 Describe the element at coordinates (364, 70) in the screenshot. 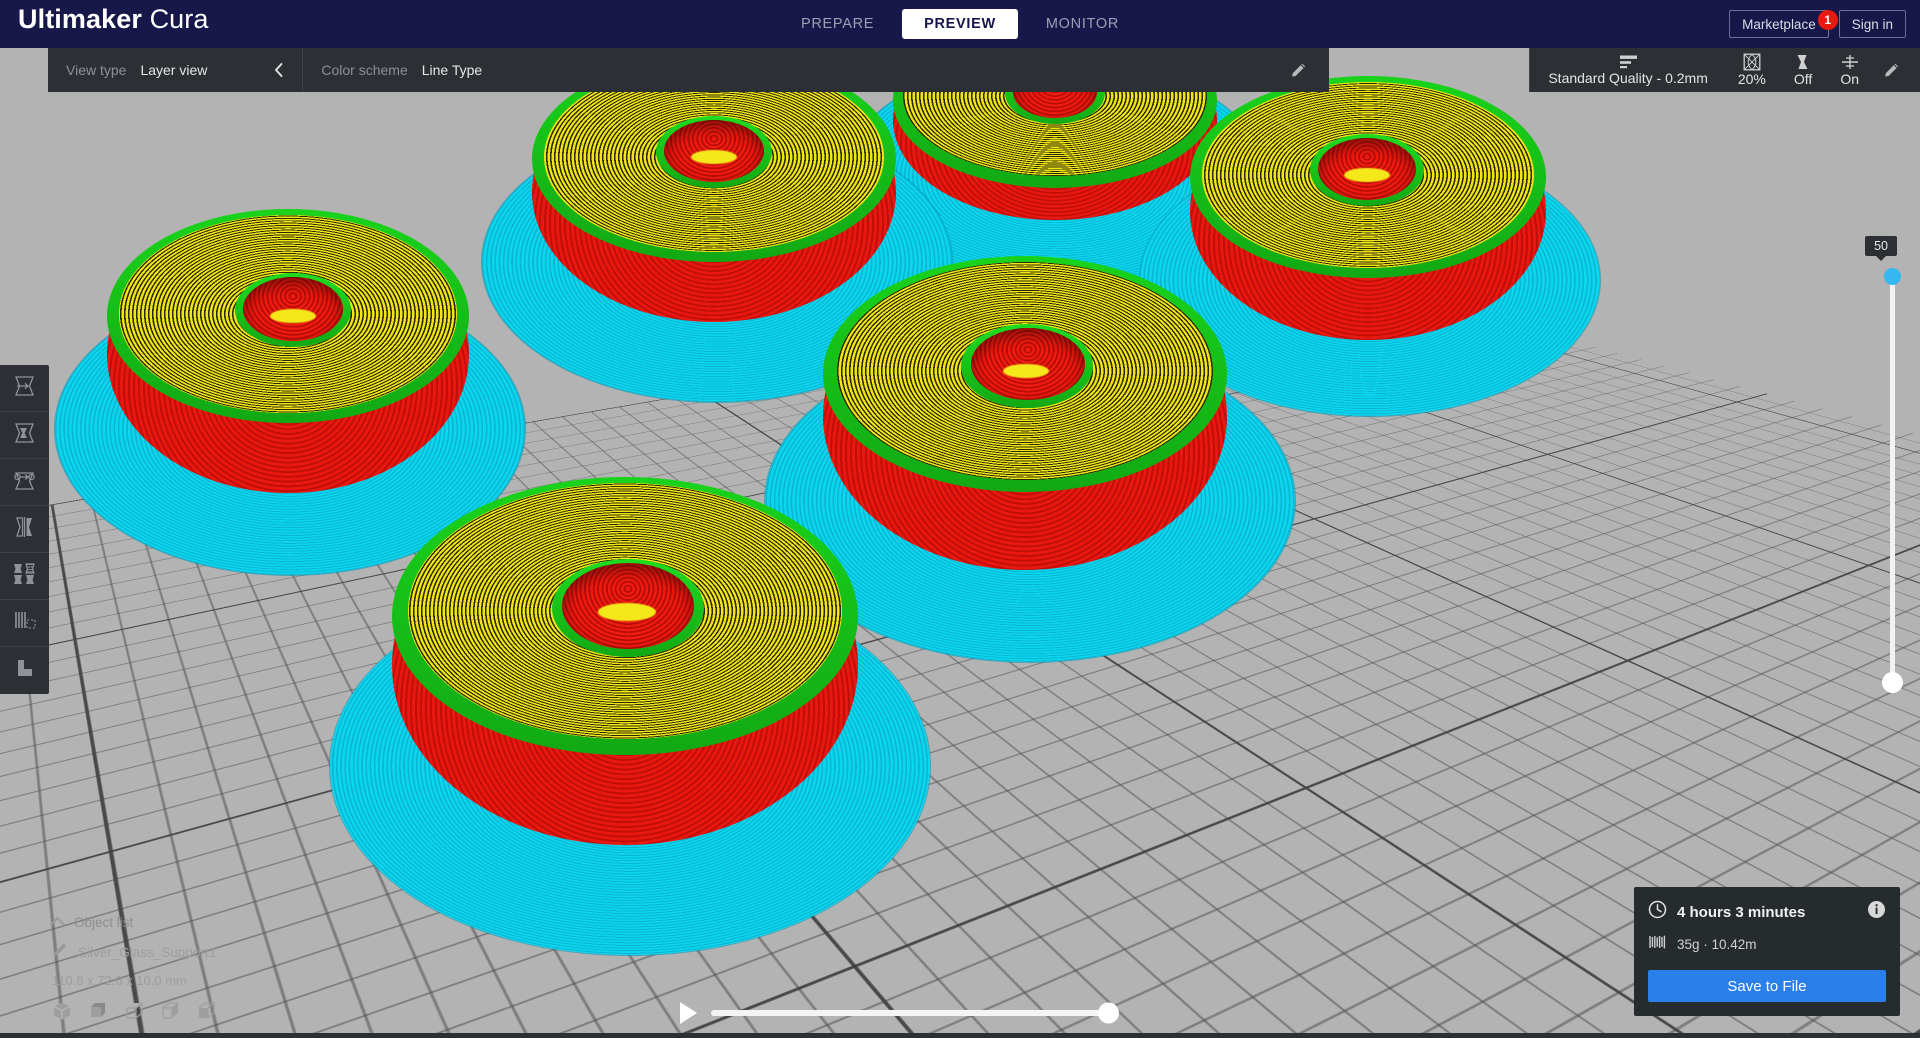

I see `color-scheme-label: Color scheme` at that location.